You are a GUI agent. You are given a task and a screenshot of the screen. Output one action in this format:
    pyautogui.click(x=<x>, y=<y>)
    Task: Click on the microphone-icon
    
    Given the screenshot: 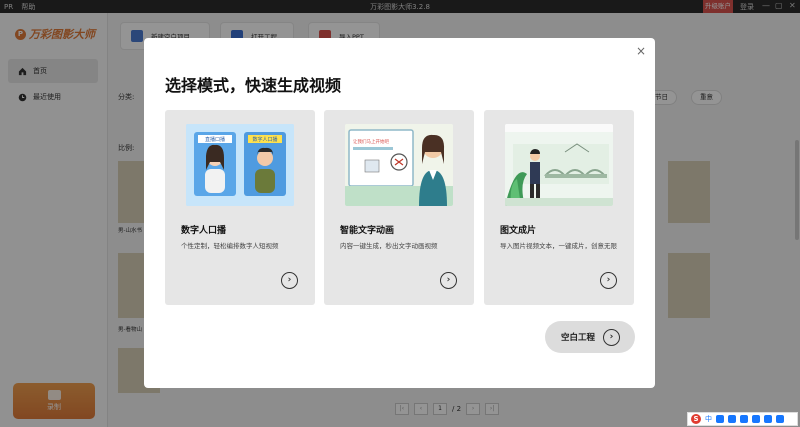 What is the action you would take?
    pyautogui.click(x=732, y=419)
    